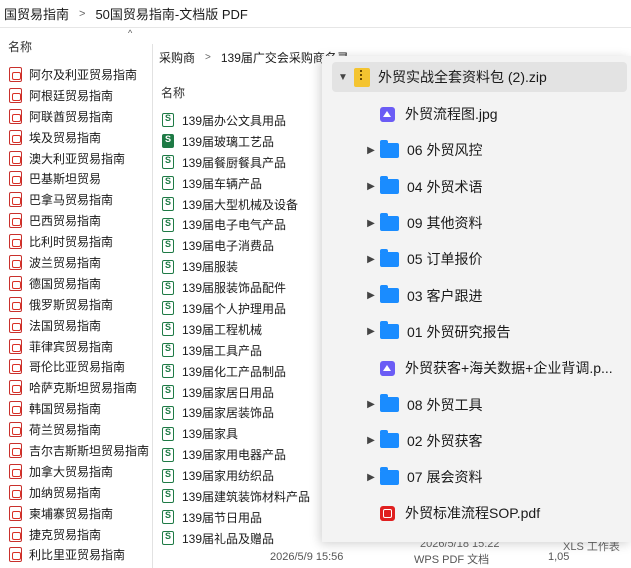 Image resolution: width=631 pixels, height=568 pixels. What do you see at coordinates (79, 262) in the screenshot?
I see `list-item: 波兰贸易指南` at bounding box center [79, 262].